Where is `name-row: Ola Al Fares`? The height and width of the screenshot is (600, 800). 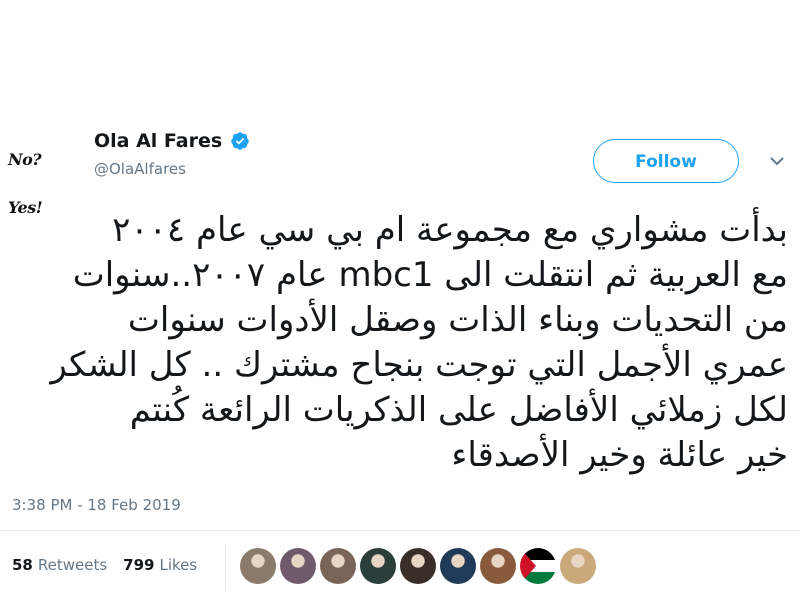
name-row: Ola Al Fares is located at coordinates (172, 141).